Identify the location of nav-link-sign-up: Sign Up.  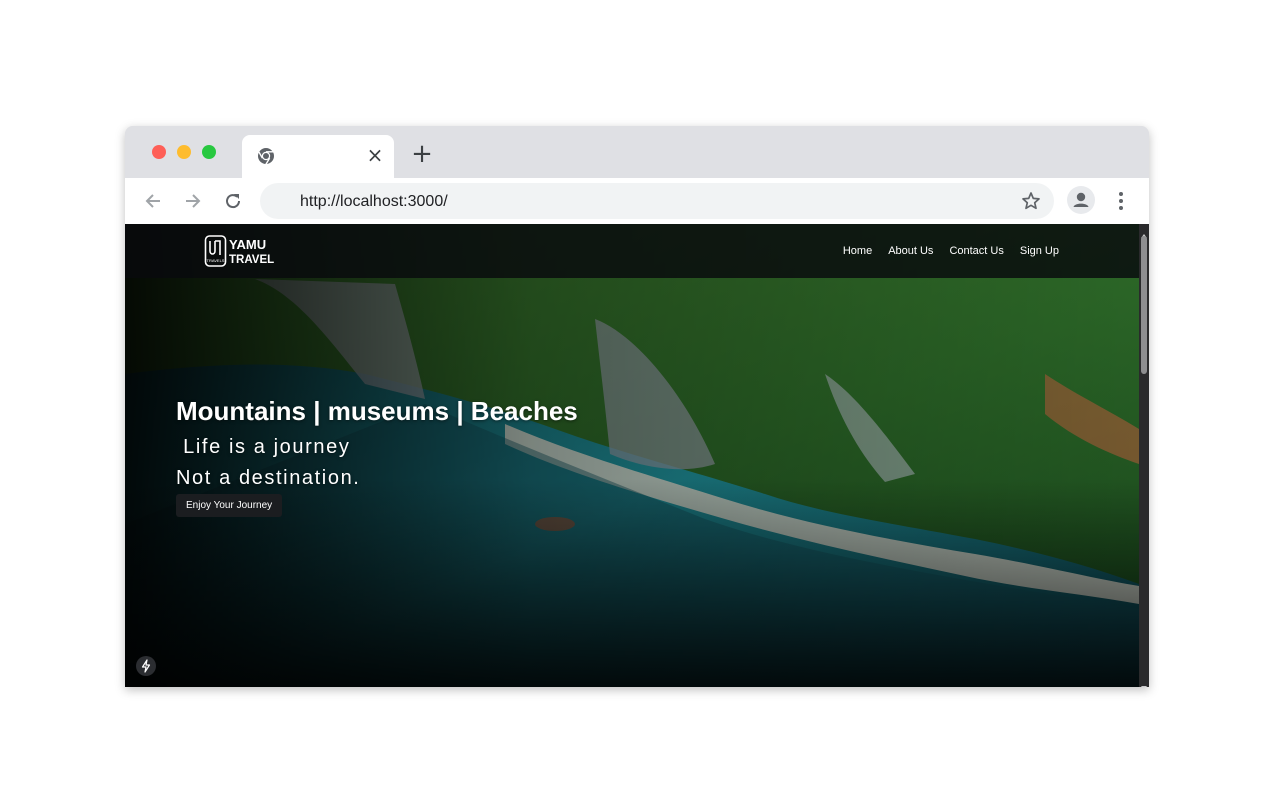
(1039, 251).